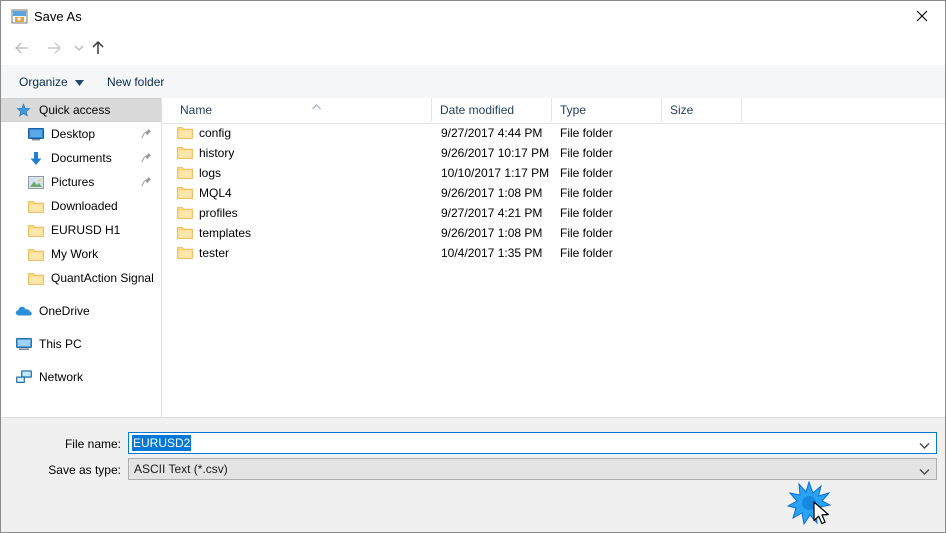  What do you see at coordinates (75, 254) in the screenshot?
I see `sidebar-item-label: My Work` at bounding box center [75, 254].